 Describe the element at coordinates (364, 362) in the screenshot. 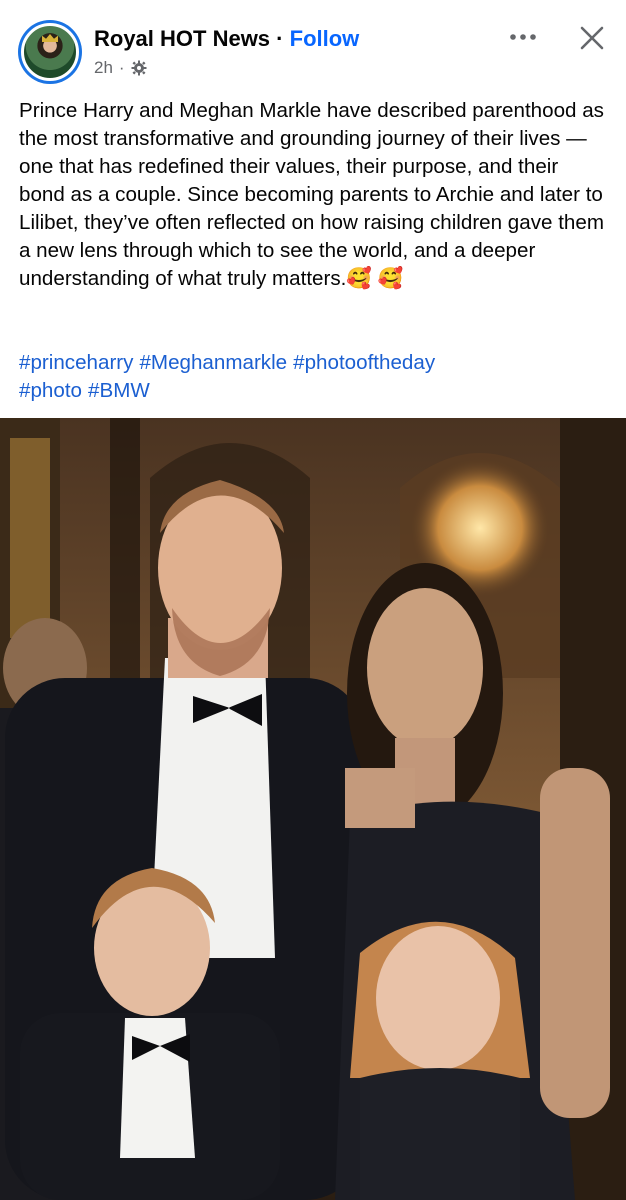

I see `hashtag-link: #photooftheday` at that location.